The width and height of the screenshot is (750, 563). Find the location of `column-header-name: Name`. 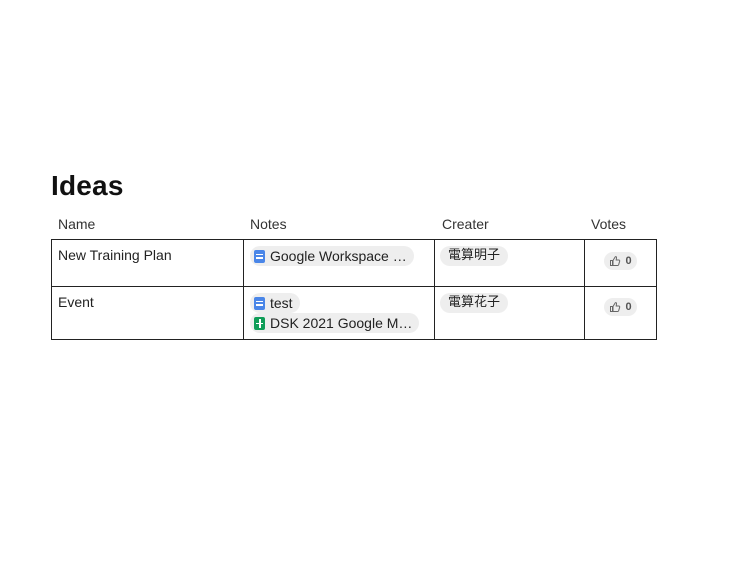

column-header-name: Name is located at coordinates (77, 224).